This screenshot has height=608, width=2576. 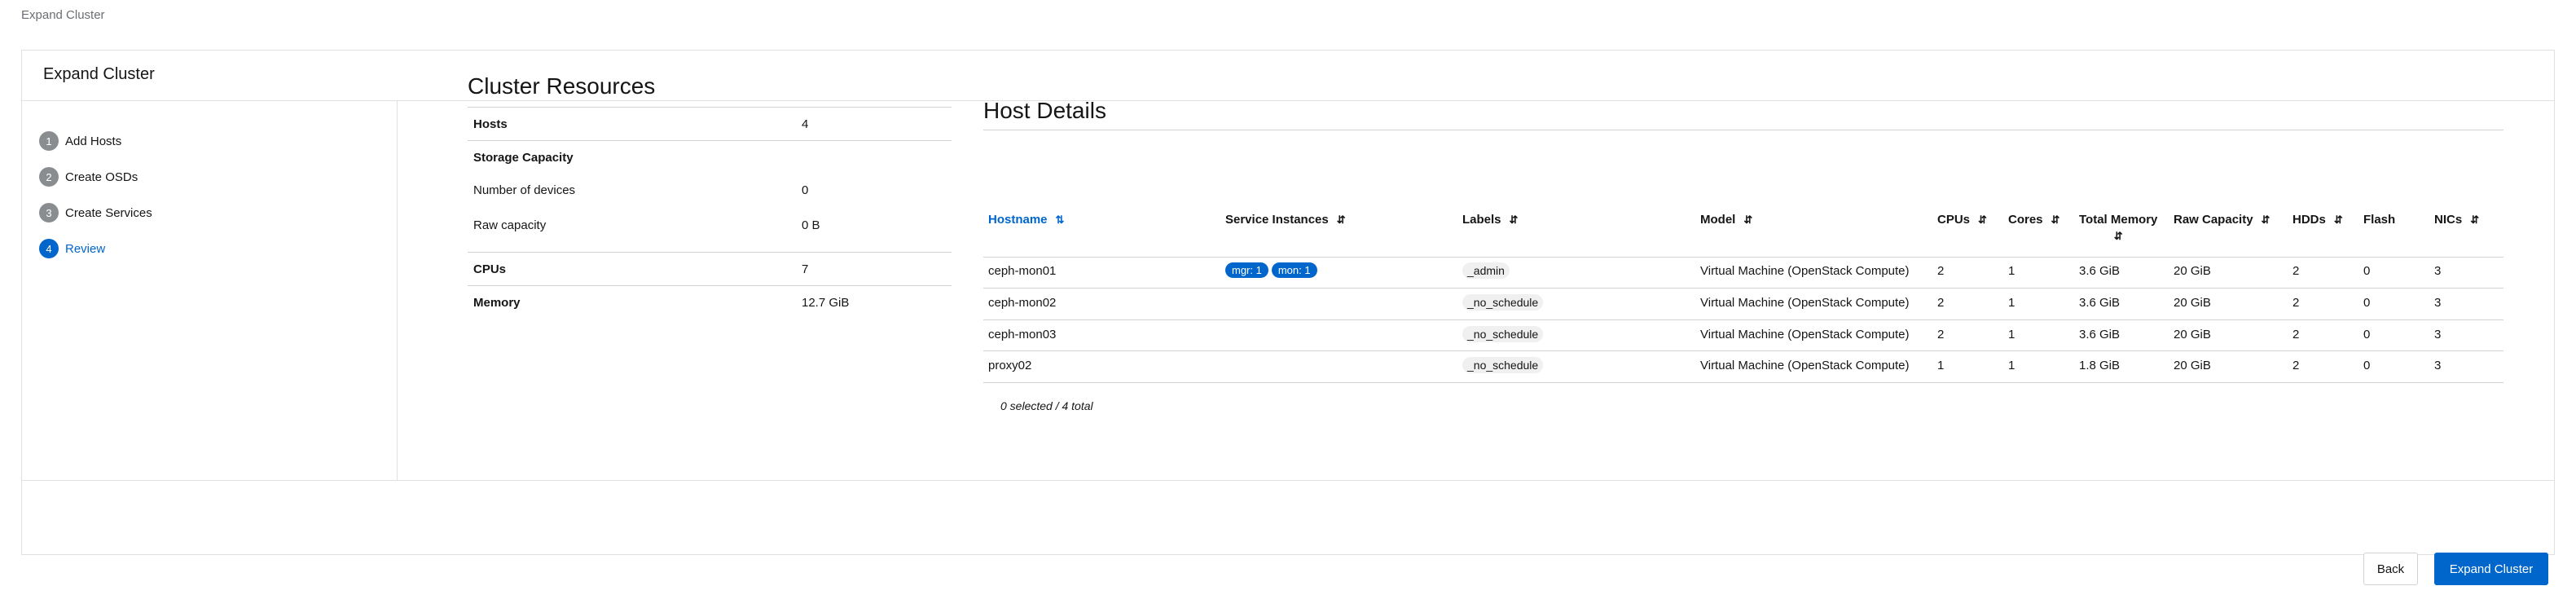 I want to click on column-label: Service Instances, so click(x=1277, y=220).